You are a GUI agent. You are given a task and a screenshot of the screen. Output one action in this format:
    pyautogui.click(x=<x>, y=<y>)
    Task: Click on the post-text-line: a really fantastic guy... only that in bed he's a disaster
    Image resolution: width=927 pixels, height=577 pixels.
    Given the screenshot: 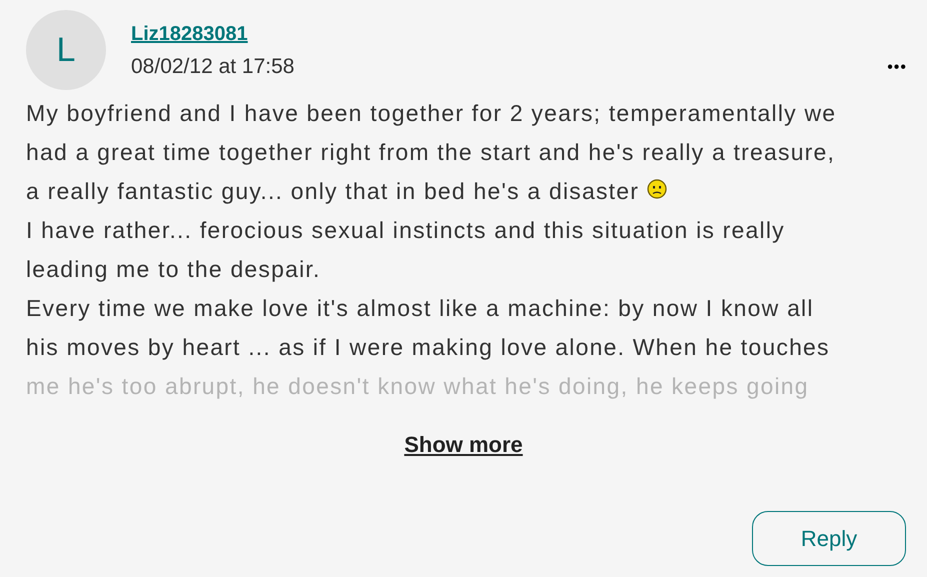 What is the action you would take?
    pyautogui.click(x=463, y=191)
    